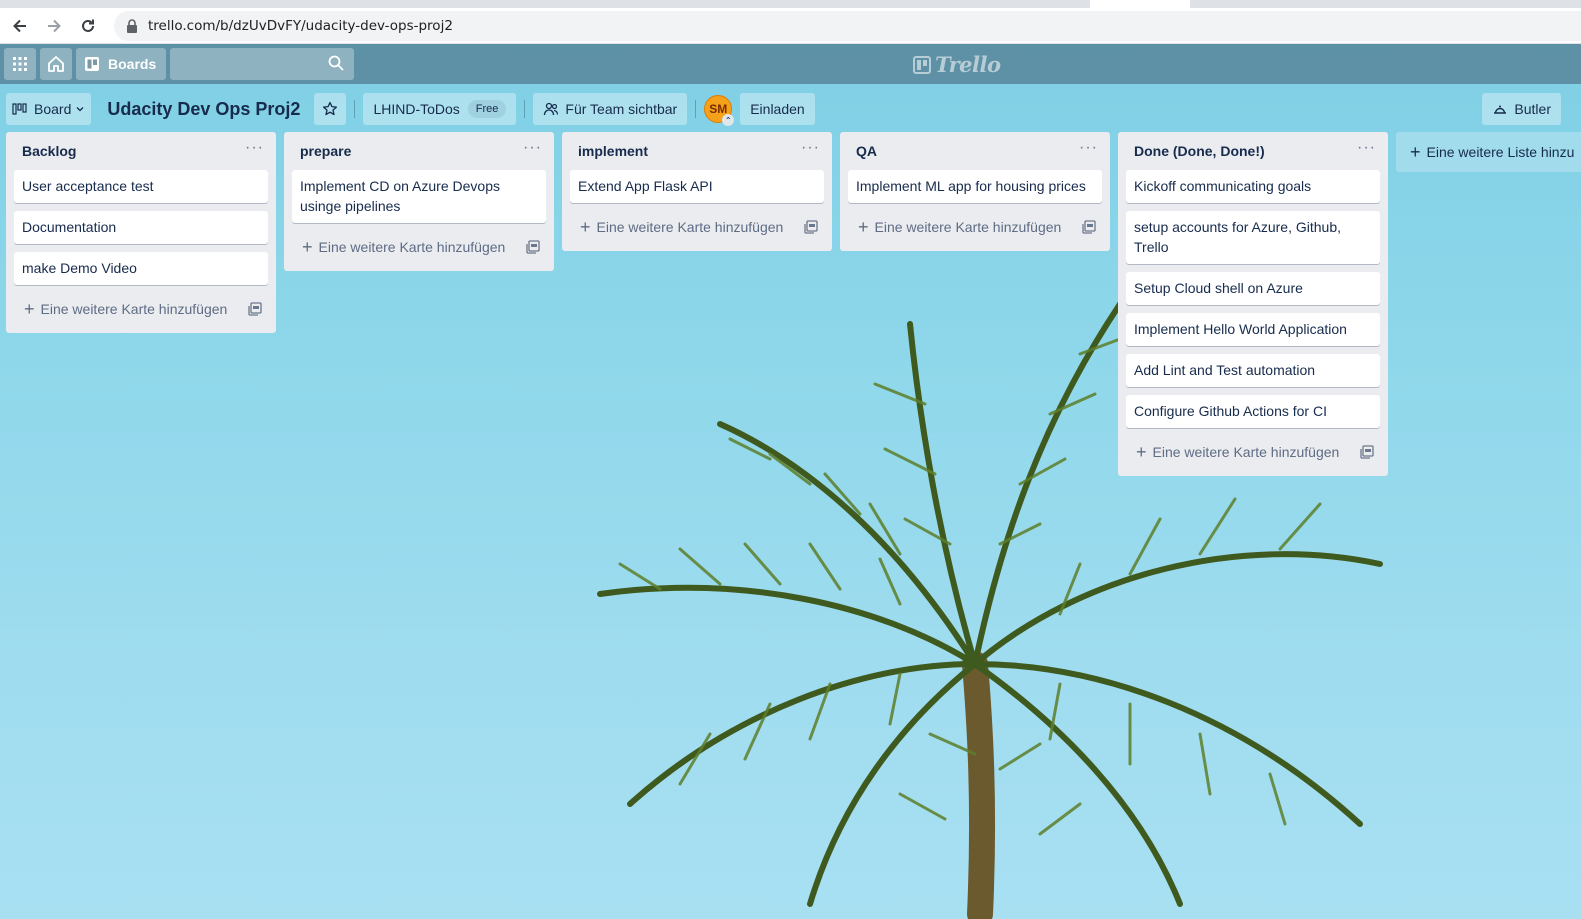 The width and height of the screenshot is (1581, 919). Describe the element at coordinates (968, 64) in the screenshot. I see `trello-logo-text: Trello` at that location.